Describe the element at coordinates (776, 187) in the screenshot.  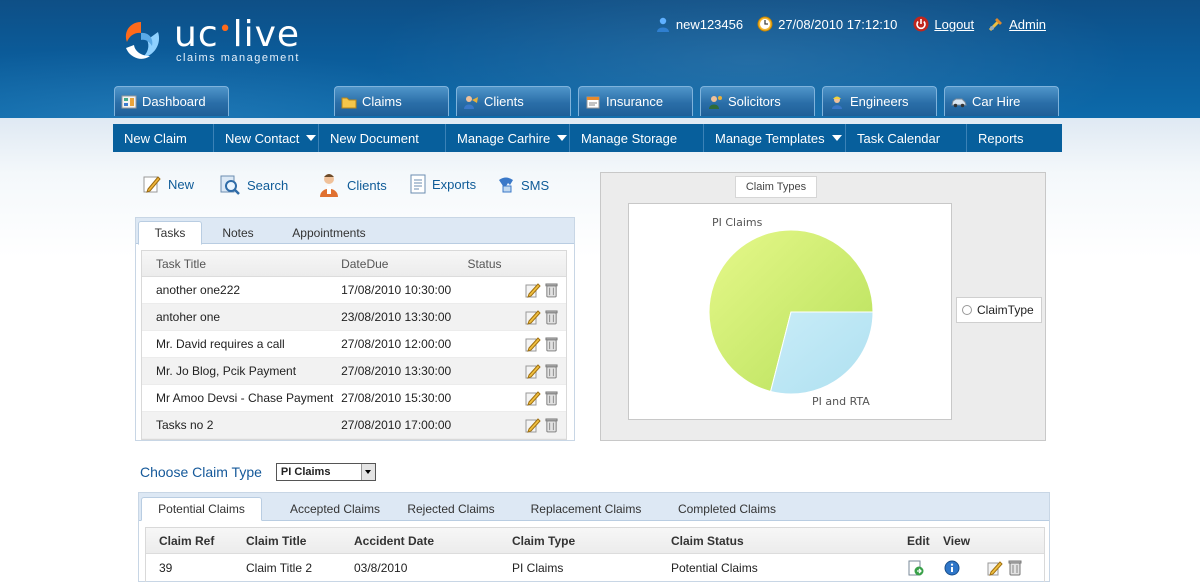
I see `chart-title: Claim Types` at that location.